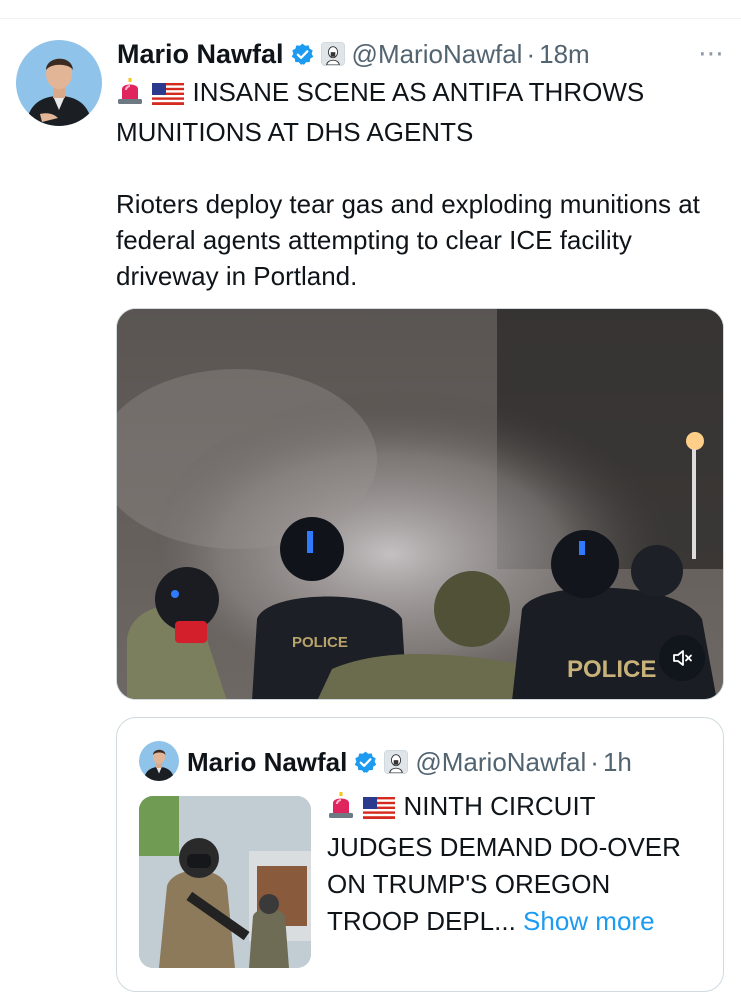 The width and height of the screenshot is (741, 1000). I want to click on siren-emoji-icon, so click(130, 95).